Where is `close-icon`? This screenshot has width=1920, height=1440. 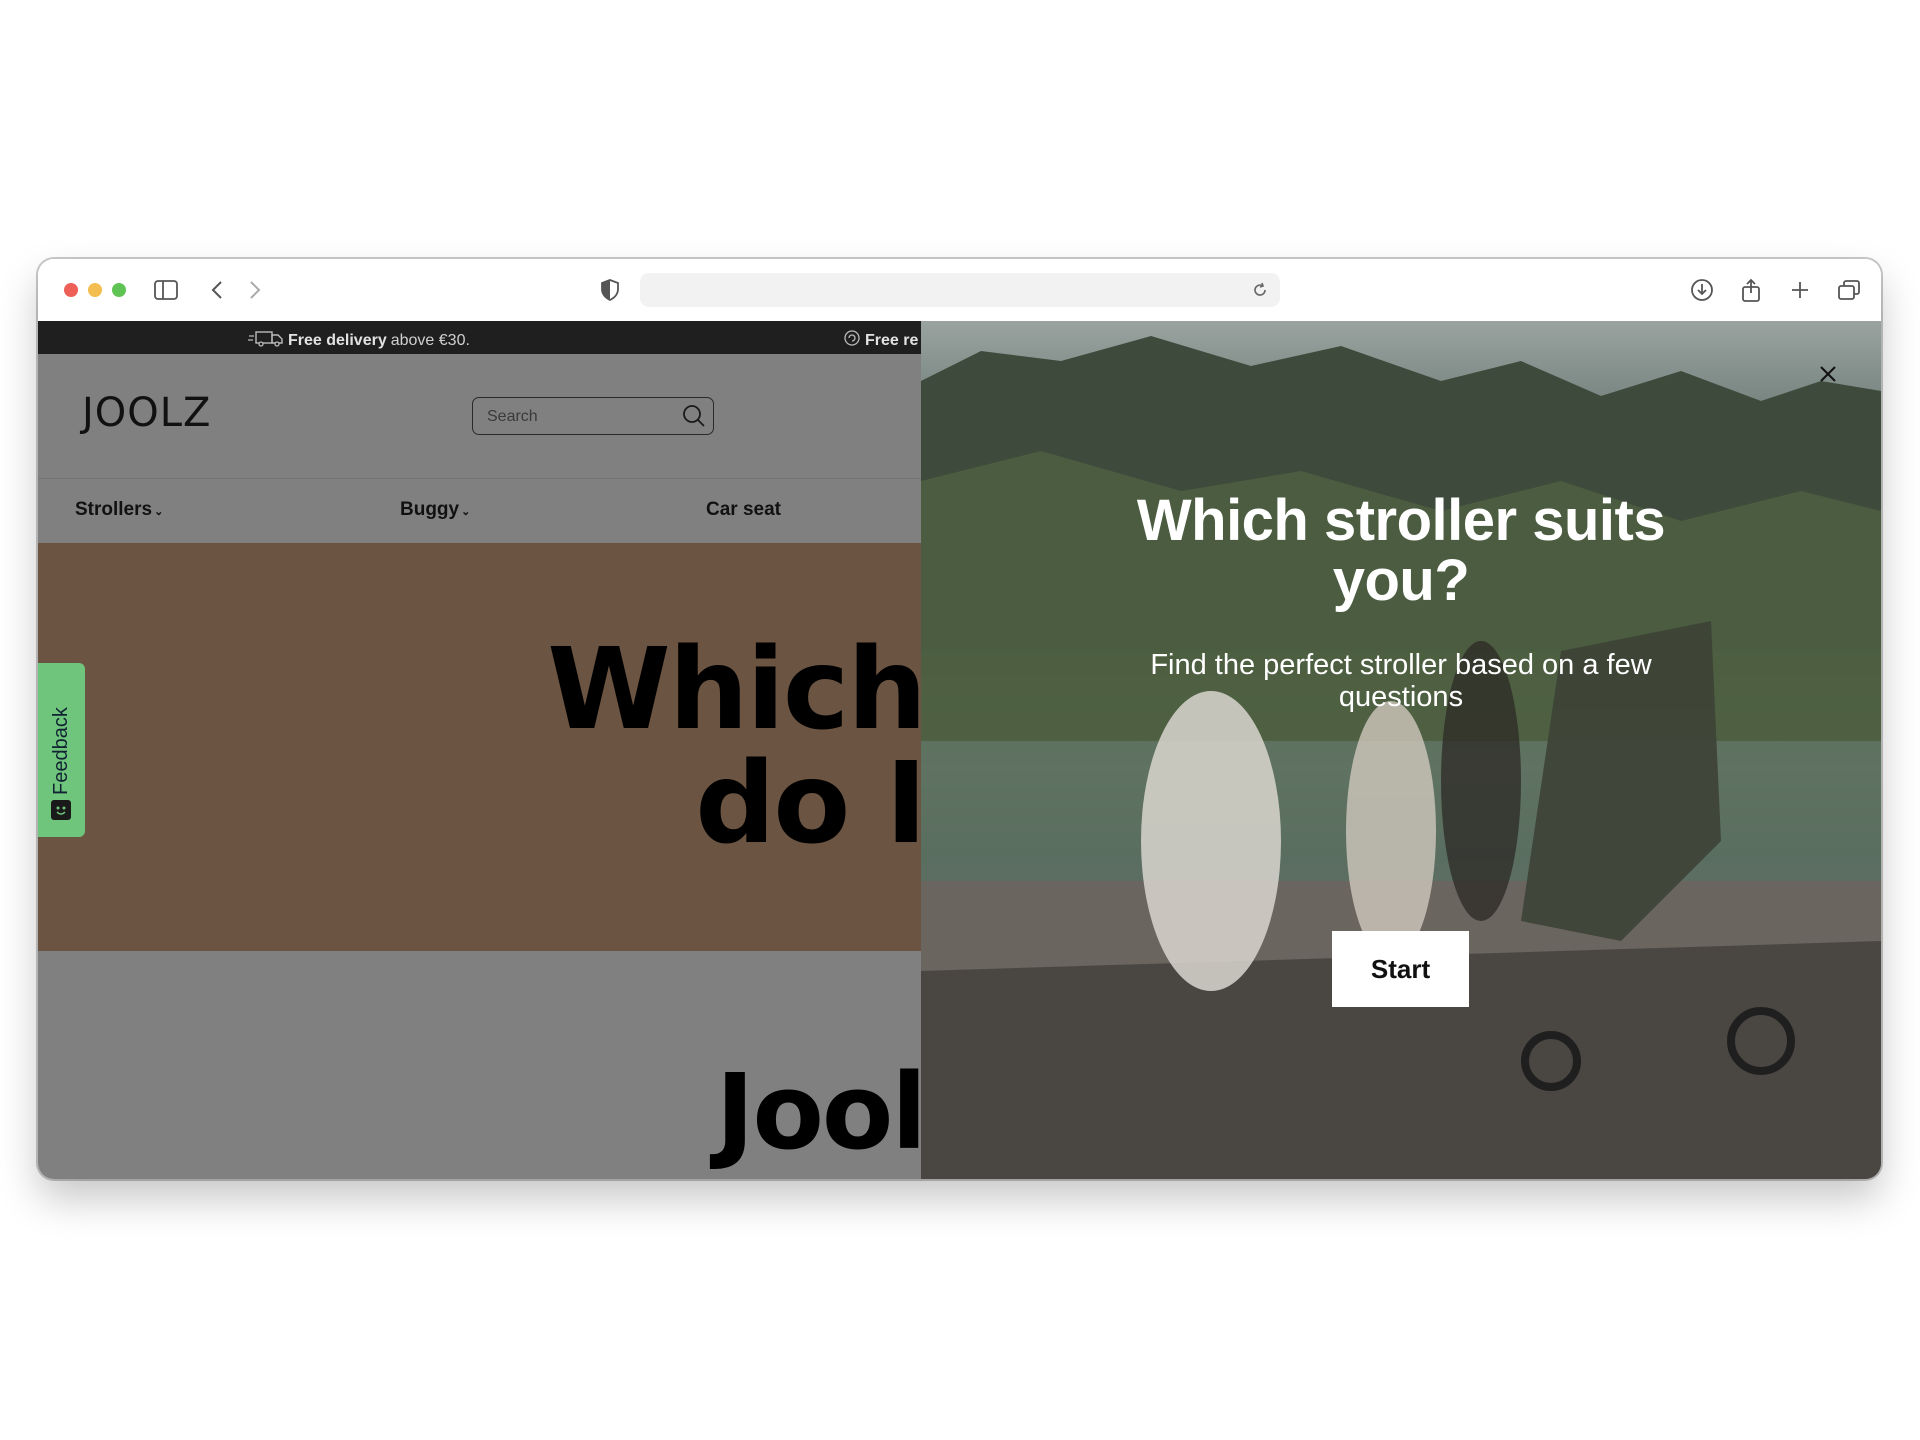 close-icon is located at coordinates (1828, 374).